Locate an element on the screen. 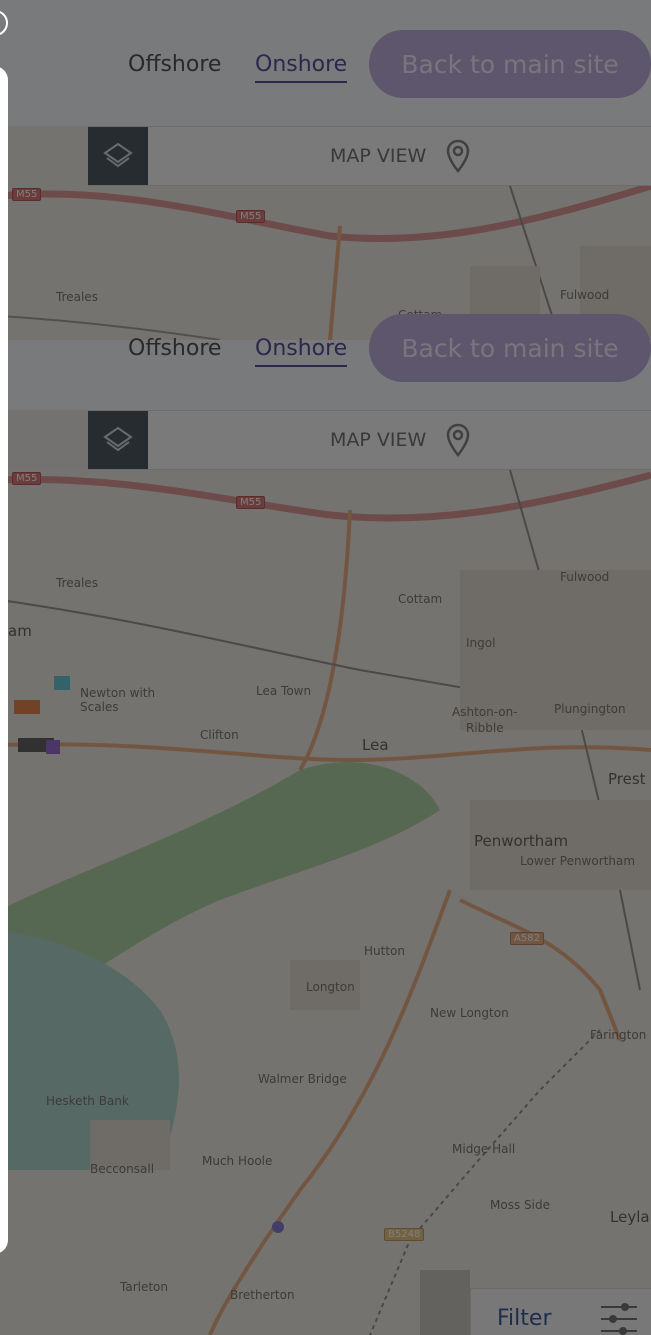 Image resolution: width=651 pixels, height=1335 pixels. place-label: Tarleton is located at coordinates (144, 1287).